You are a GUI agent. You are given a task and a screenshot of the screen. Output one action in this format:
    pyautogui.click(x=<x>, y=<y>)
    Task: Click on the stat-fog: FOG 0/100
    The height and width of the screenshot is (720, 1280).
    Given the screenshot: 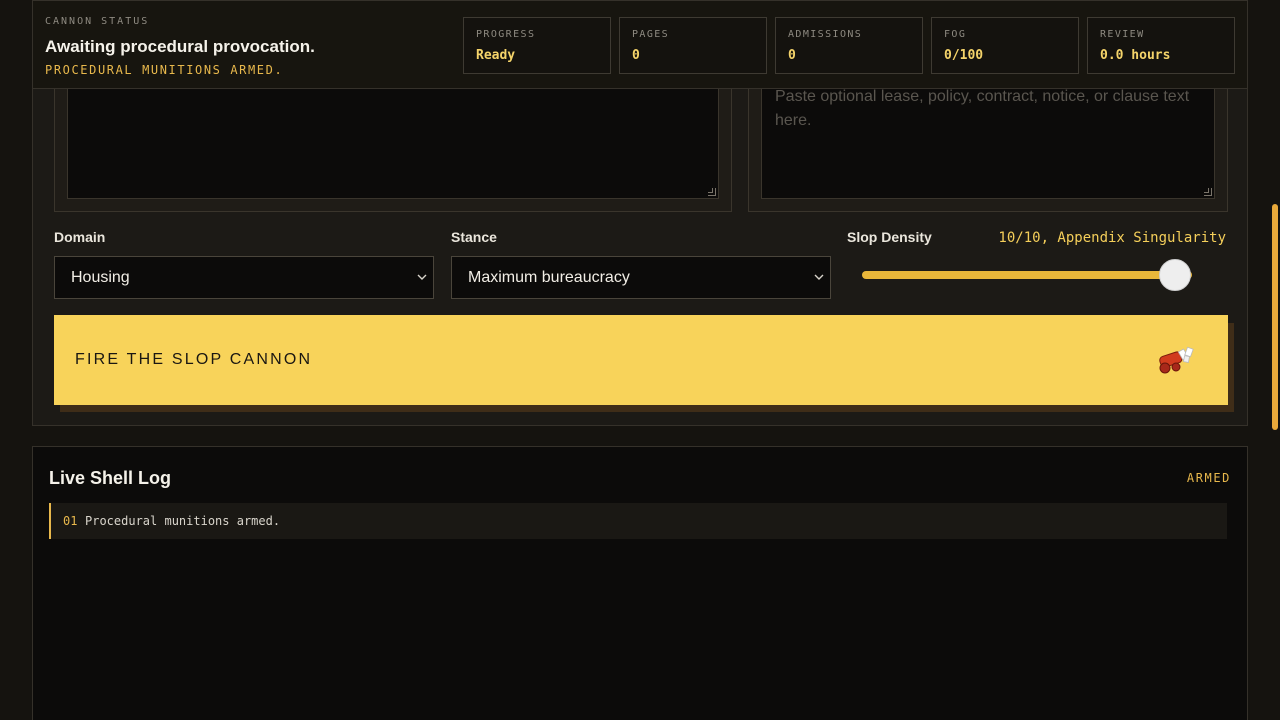 What is the action you would take?
    pyautogui.click(x=1005, y=45)
    